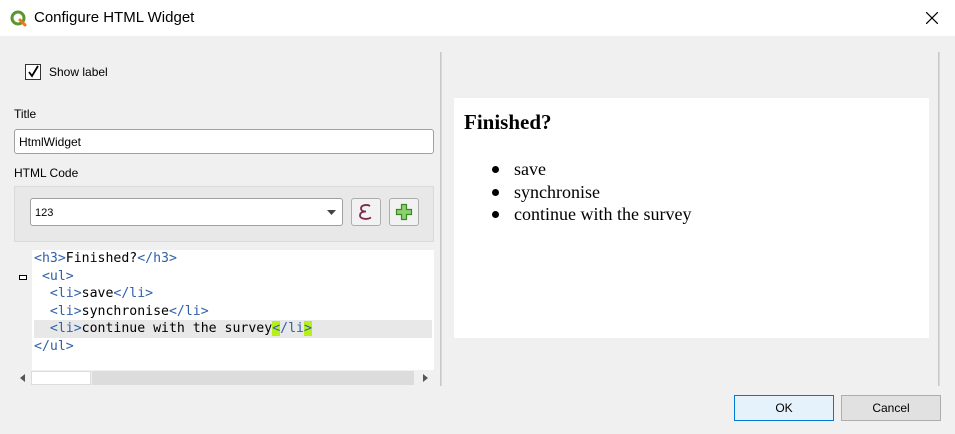 The height and width of the screenshot is (434, 955). What do you see at coordinates (54, 276) in the screenshot?
I see `code-tag: <ul>` at bounding box center [54, 276].